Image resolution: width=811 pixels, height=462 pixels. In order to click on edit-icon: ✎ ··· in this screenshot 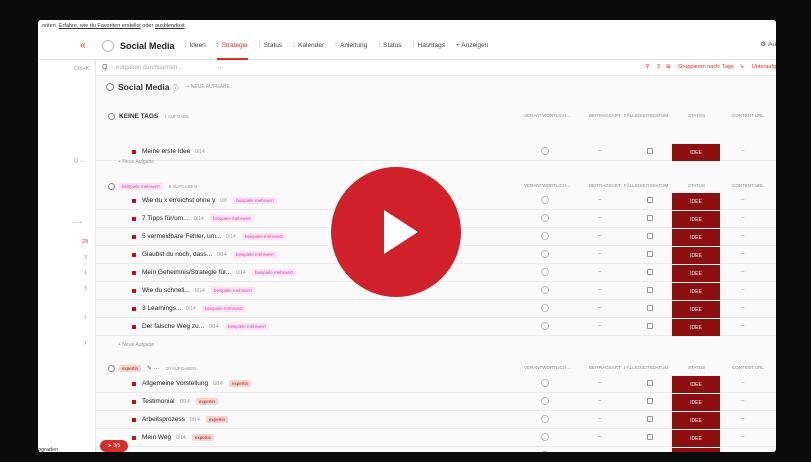, I will do `click(153, 368)`.